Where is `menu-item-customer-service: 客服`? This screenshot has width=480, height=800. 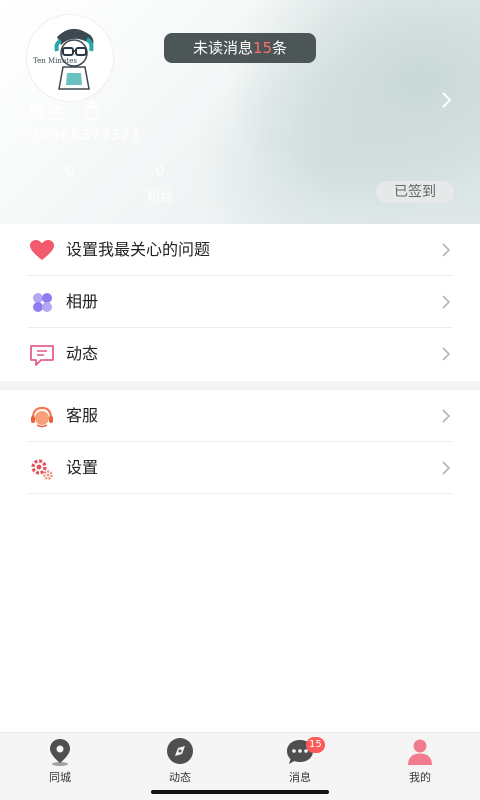 menu-item-customer-service: 客服 is located at coordinates (240, 416).